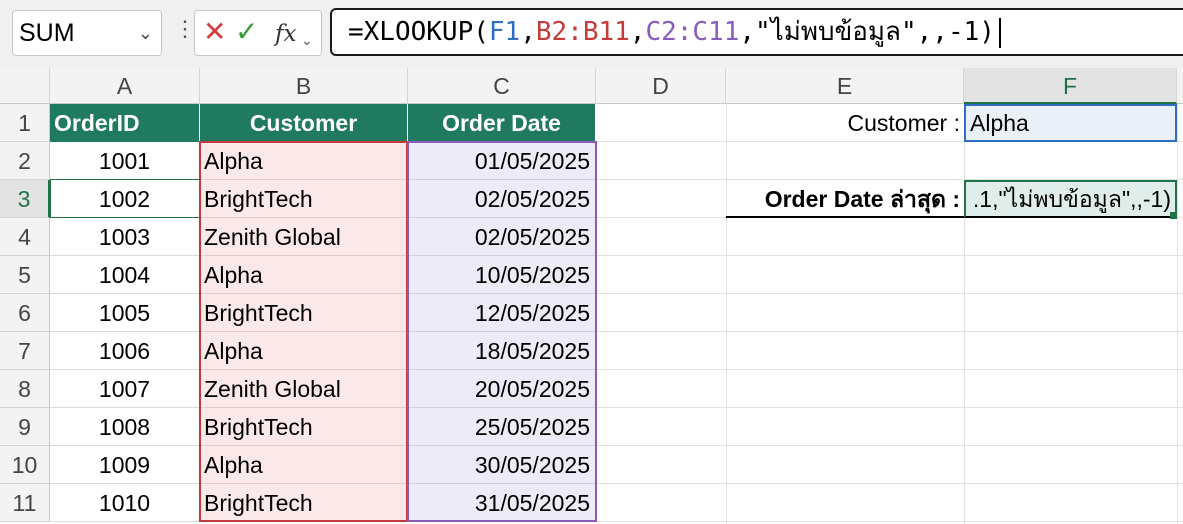 The width and height of the screenshot is (1183, 524). Describe the element at coordinates (1173, 215) in the screenshot. I see `fill-handle` at that location.